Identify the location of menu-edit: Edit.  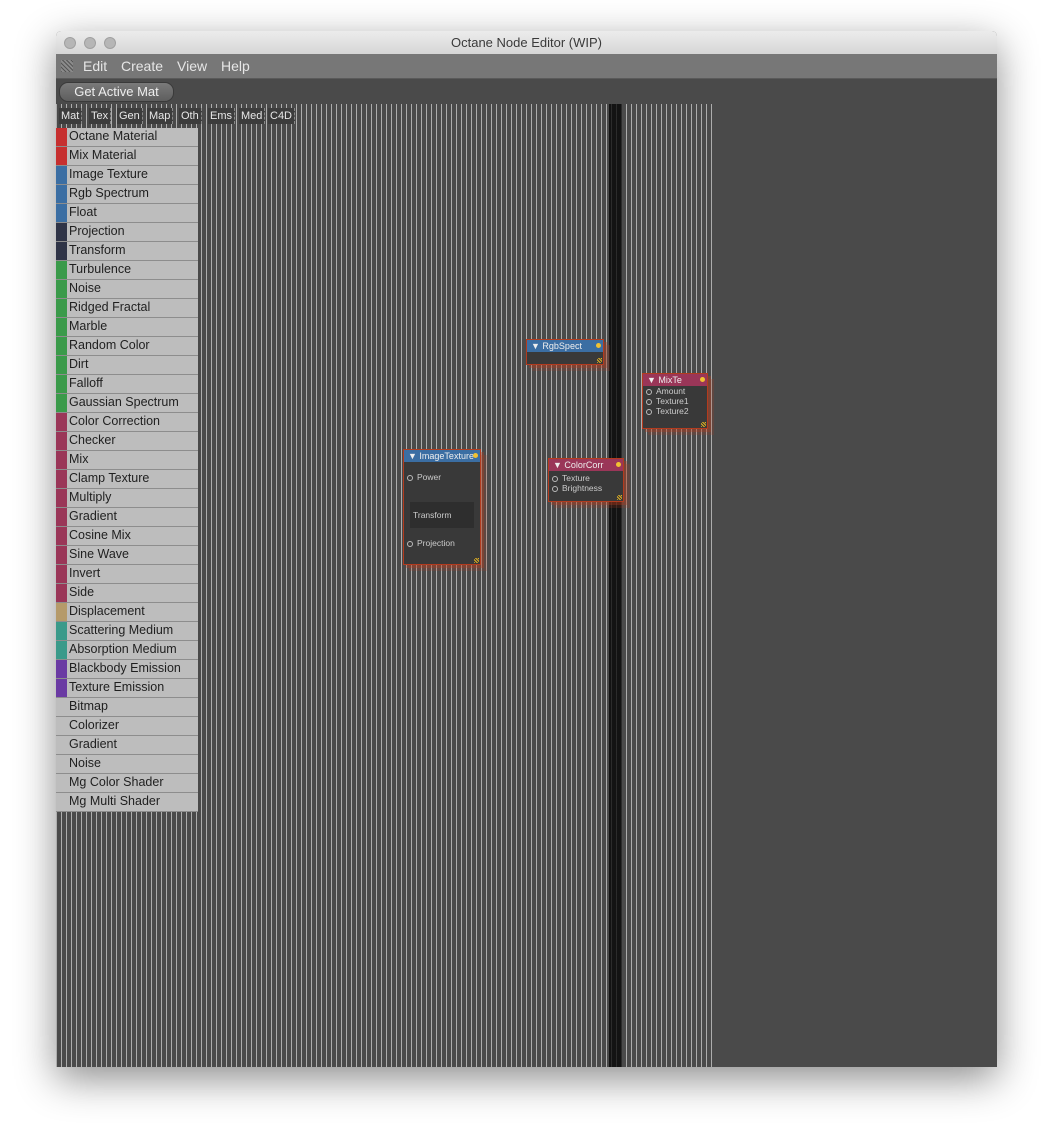
(95, 66).